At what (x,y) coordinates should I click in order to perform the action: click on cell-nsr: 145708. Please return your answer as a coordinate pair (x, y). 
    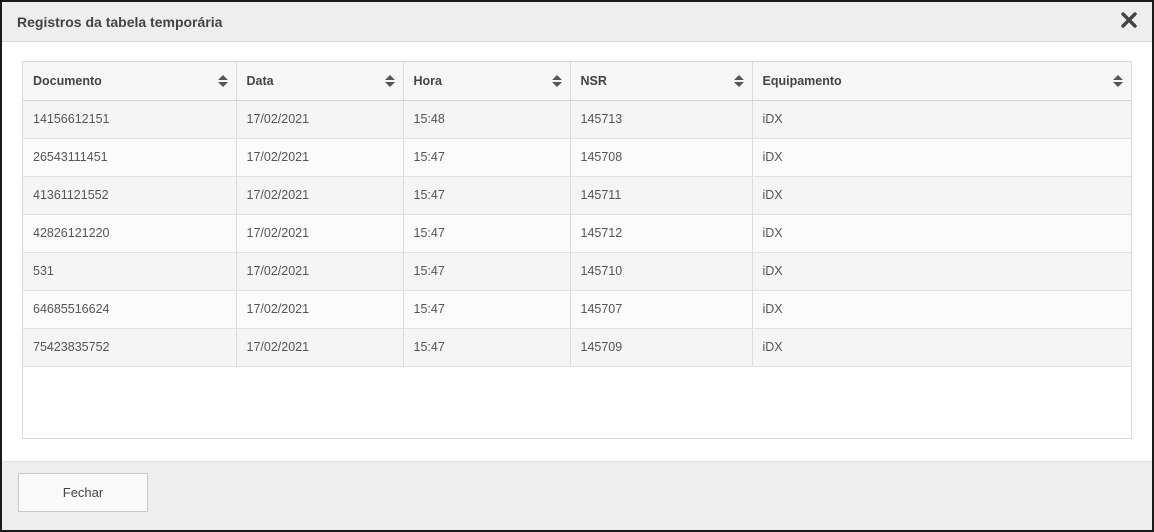
    Looking at the image, I should click on (661, 157).